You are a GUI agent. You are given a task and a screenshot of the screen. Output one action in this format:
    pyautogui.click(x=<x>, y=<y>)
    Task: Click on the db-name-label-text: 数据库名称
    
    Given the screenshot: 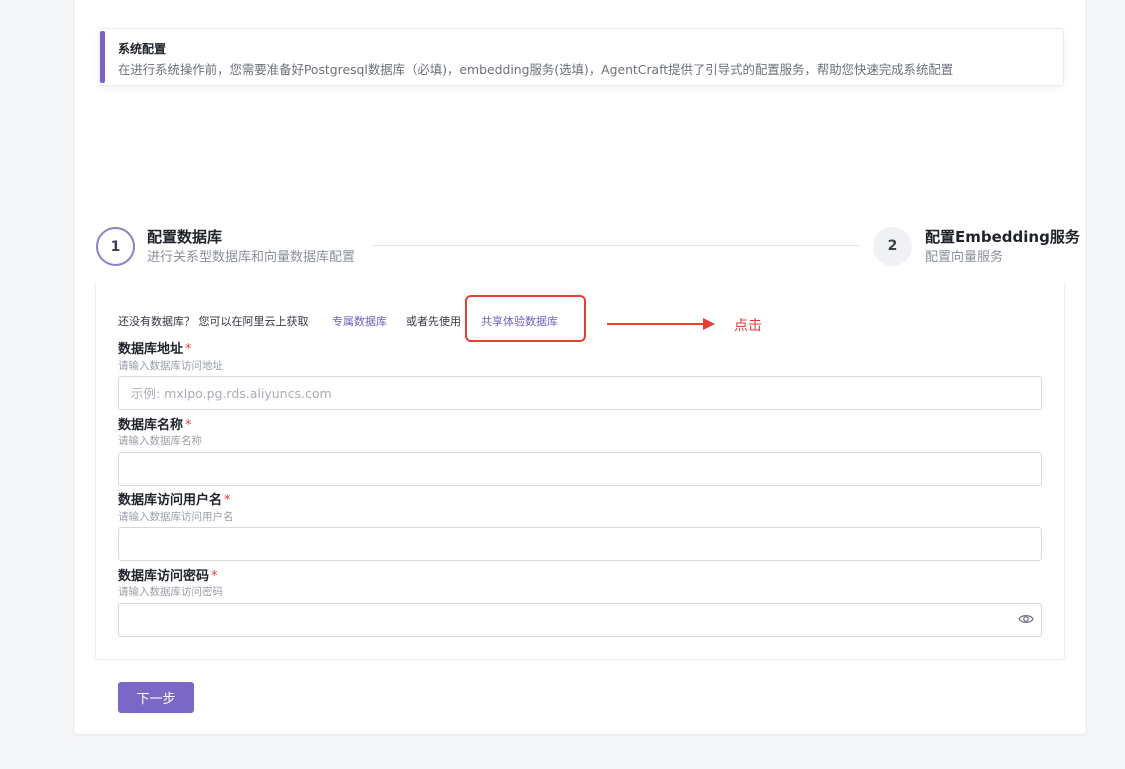 What is the action you would take?
    pyautogui.click(x=151, y=425)
    